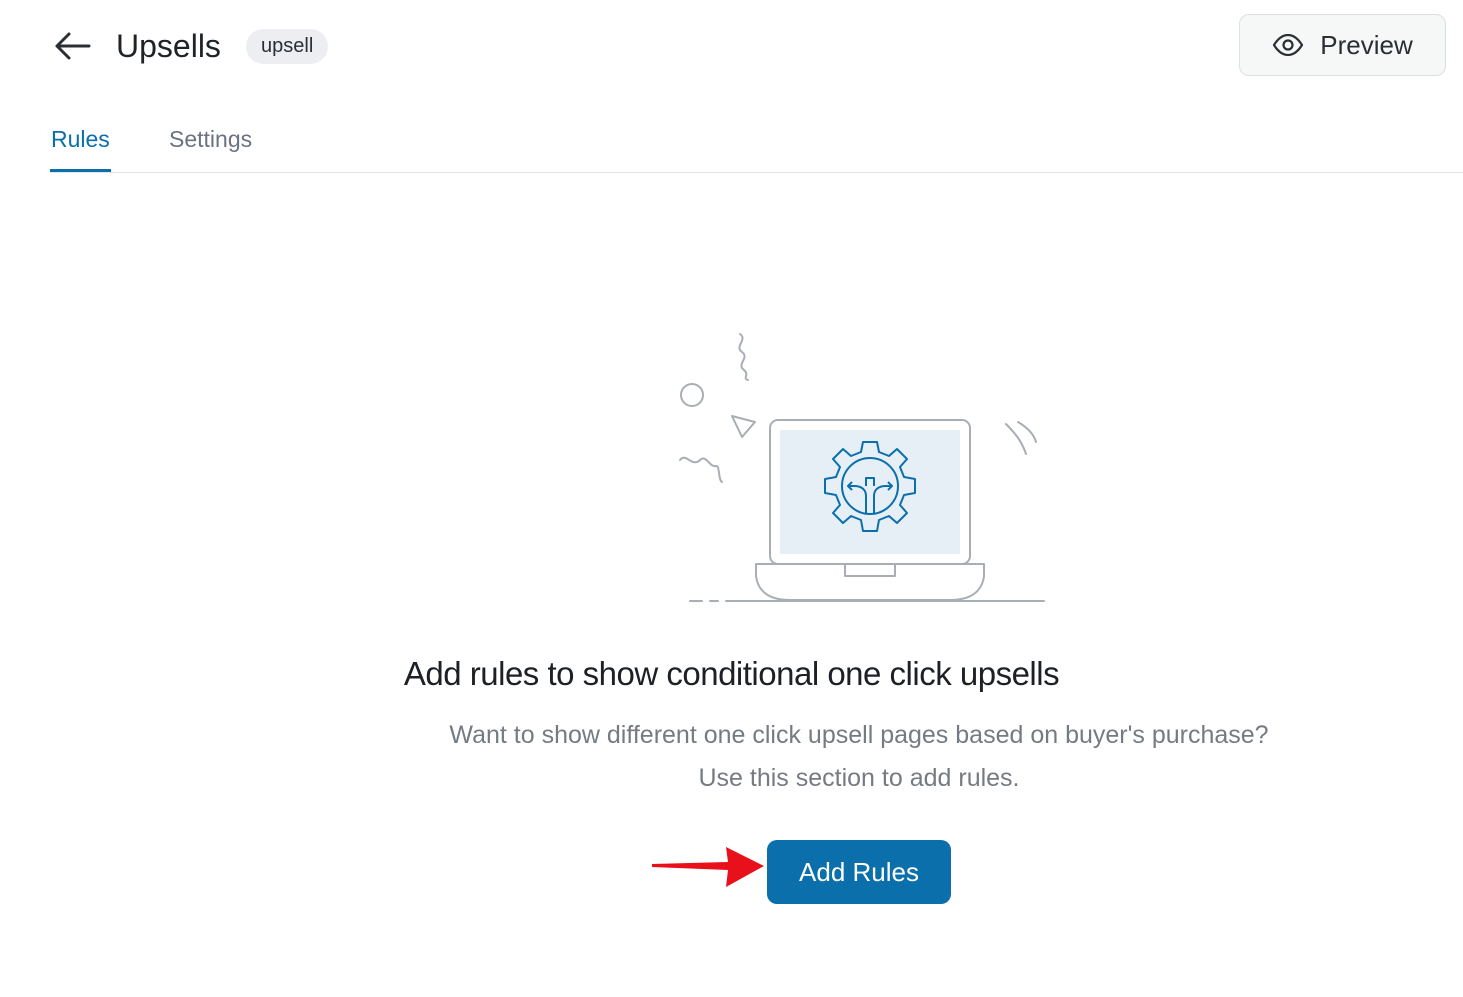 Image resolution: width=1463 pixels, height=997 pixels. Describe the element at coordinates (862, 467) in the screenshot. I see `laptop-gear-icon` at that location.